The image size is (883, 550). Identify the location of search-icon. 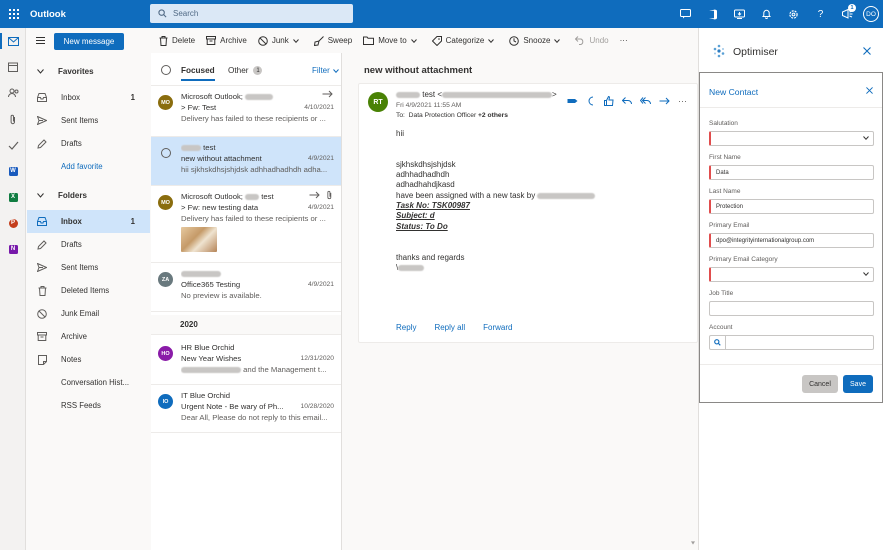
(718, 342).